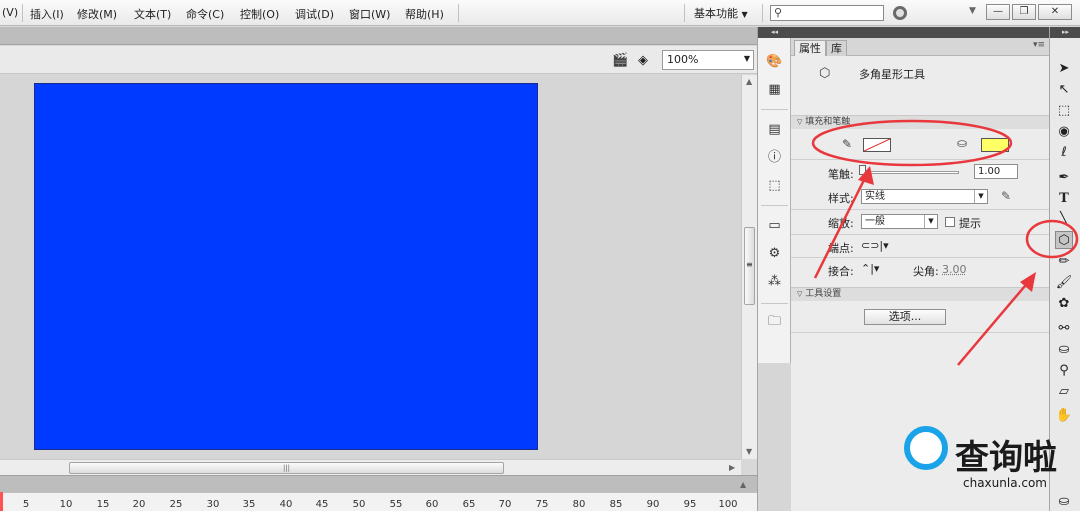  Describe the element at coordinates (1064, 220) in the screenshot. I see `line-tool-icon: ╲` at that location.